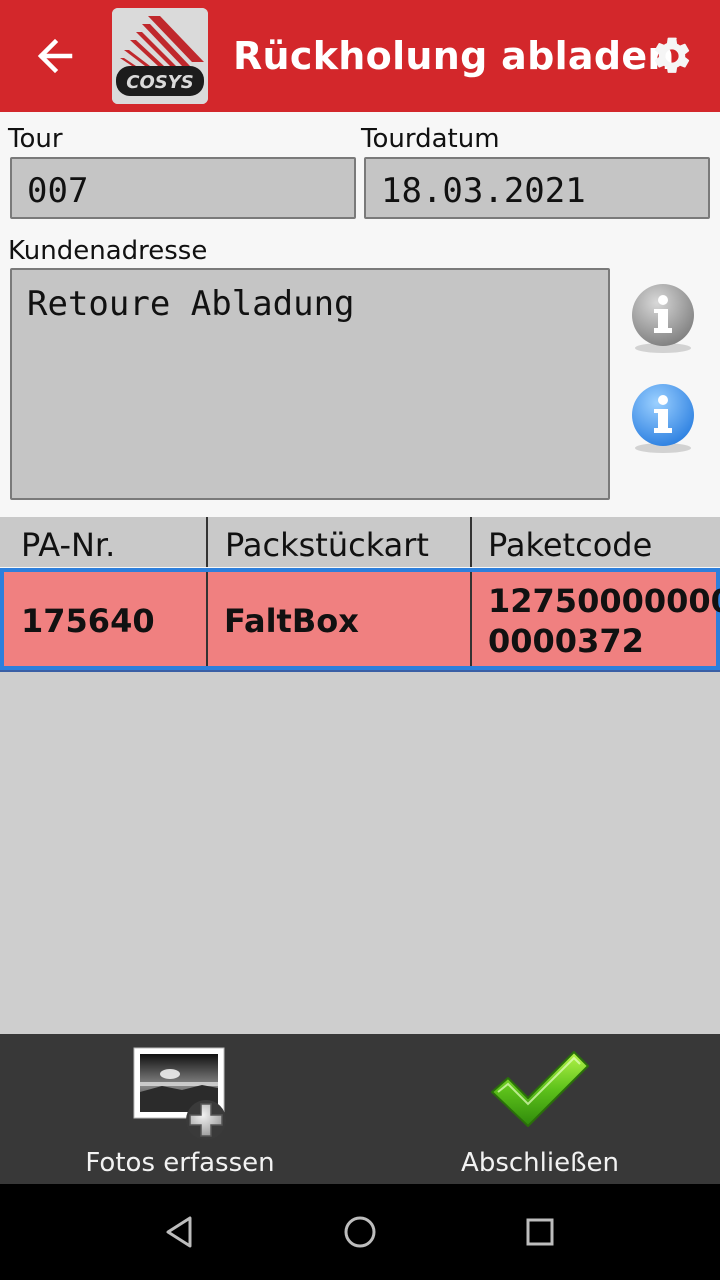 This screenshot has width=720, height=1280. What do you see at coordinates (604, 601) in the screenshot?
I see `cell-paketcode-line1: 127500000000` at bounding box center [604, 601].